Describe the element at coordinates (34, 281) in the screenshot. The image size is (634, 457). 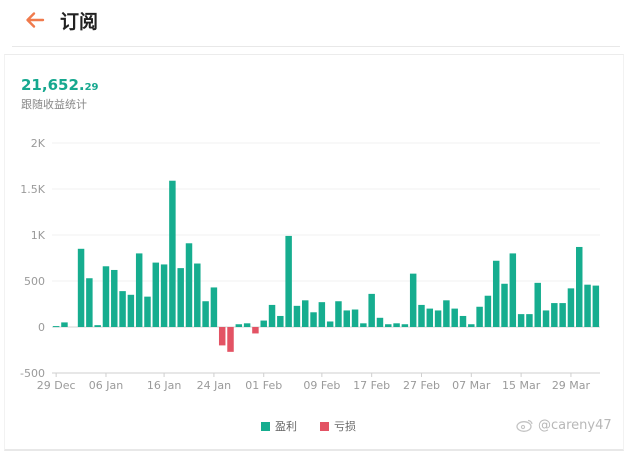
I see `y-tick-label: 500` at that location.